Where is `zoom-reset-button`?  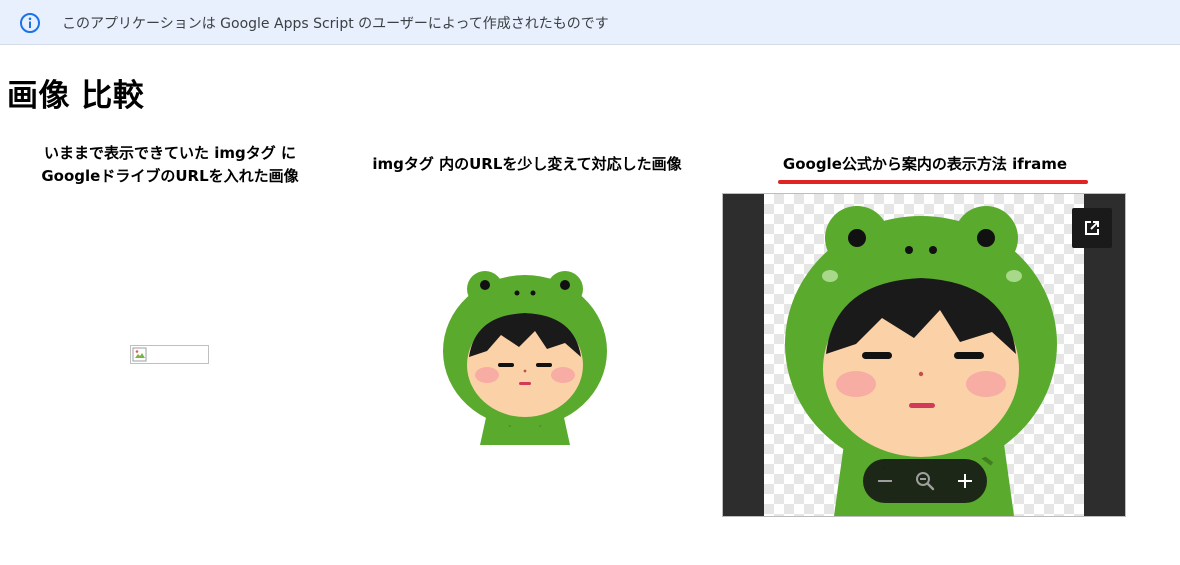 zoom-reset-button is located at coordinates (925, 481).